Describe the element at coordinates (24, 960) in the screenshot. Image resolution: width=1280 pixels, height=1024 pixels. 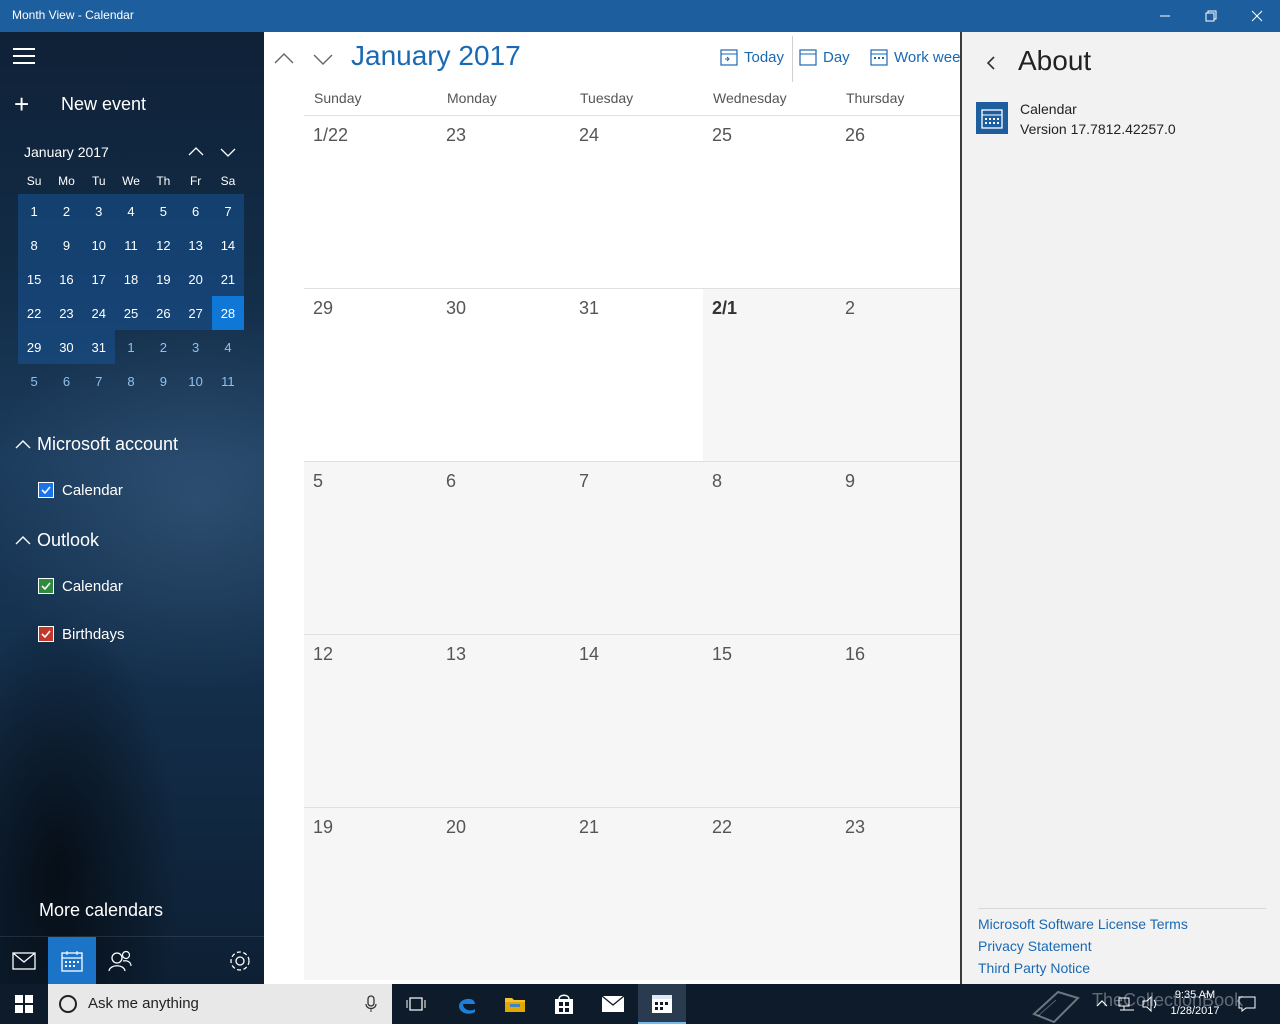
I see `mail-button` at that location.